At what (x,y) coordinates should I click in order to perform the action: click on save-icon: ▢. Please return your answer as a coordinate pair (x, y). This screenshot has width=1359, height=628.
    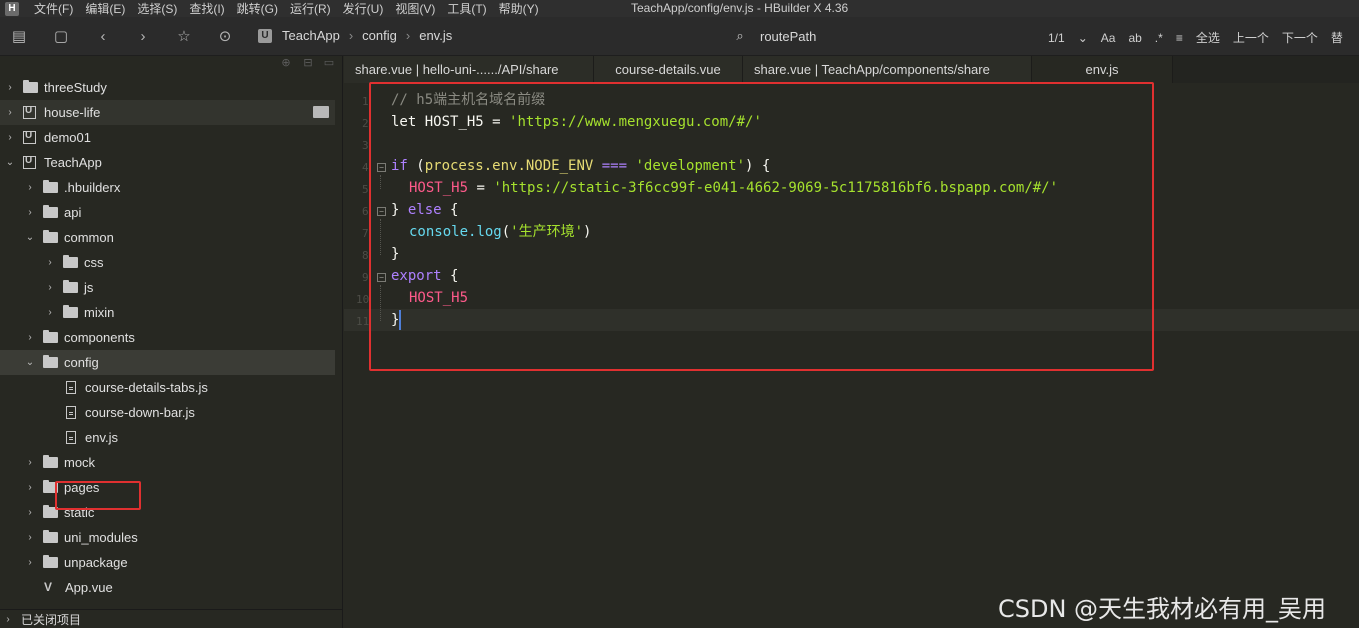
    Looking at the image, I should click on (61, 37).